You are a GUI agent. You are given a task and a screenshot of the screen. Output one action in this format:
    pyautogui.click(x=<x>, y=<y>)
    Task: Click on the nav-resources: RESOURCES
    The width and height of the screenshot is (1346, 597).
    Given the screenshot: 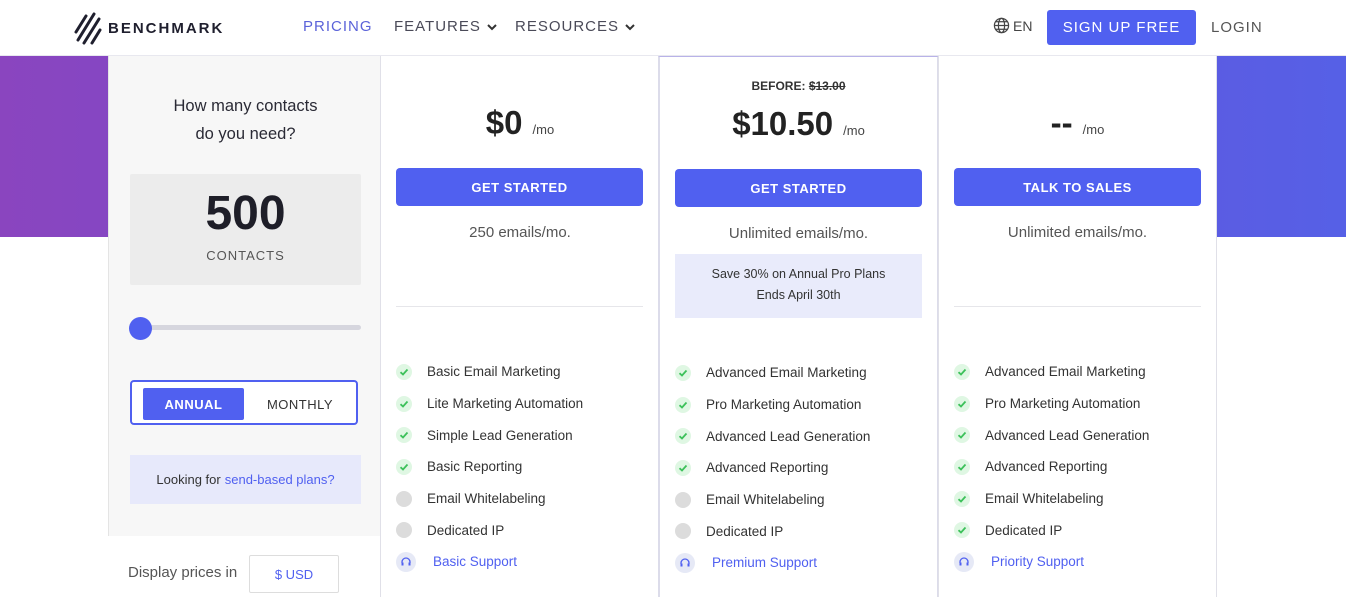 What is the action you would take?
    pyautogui.click(x=575, y=26)
    